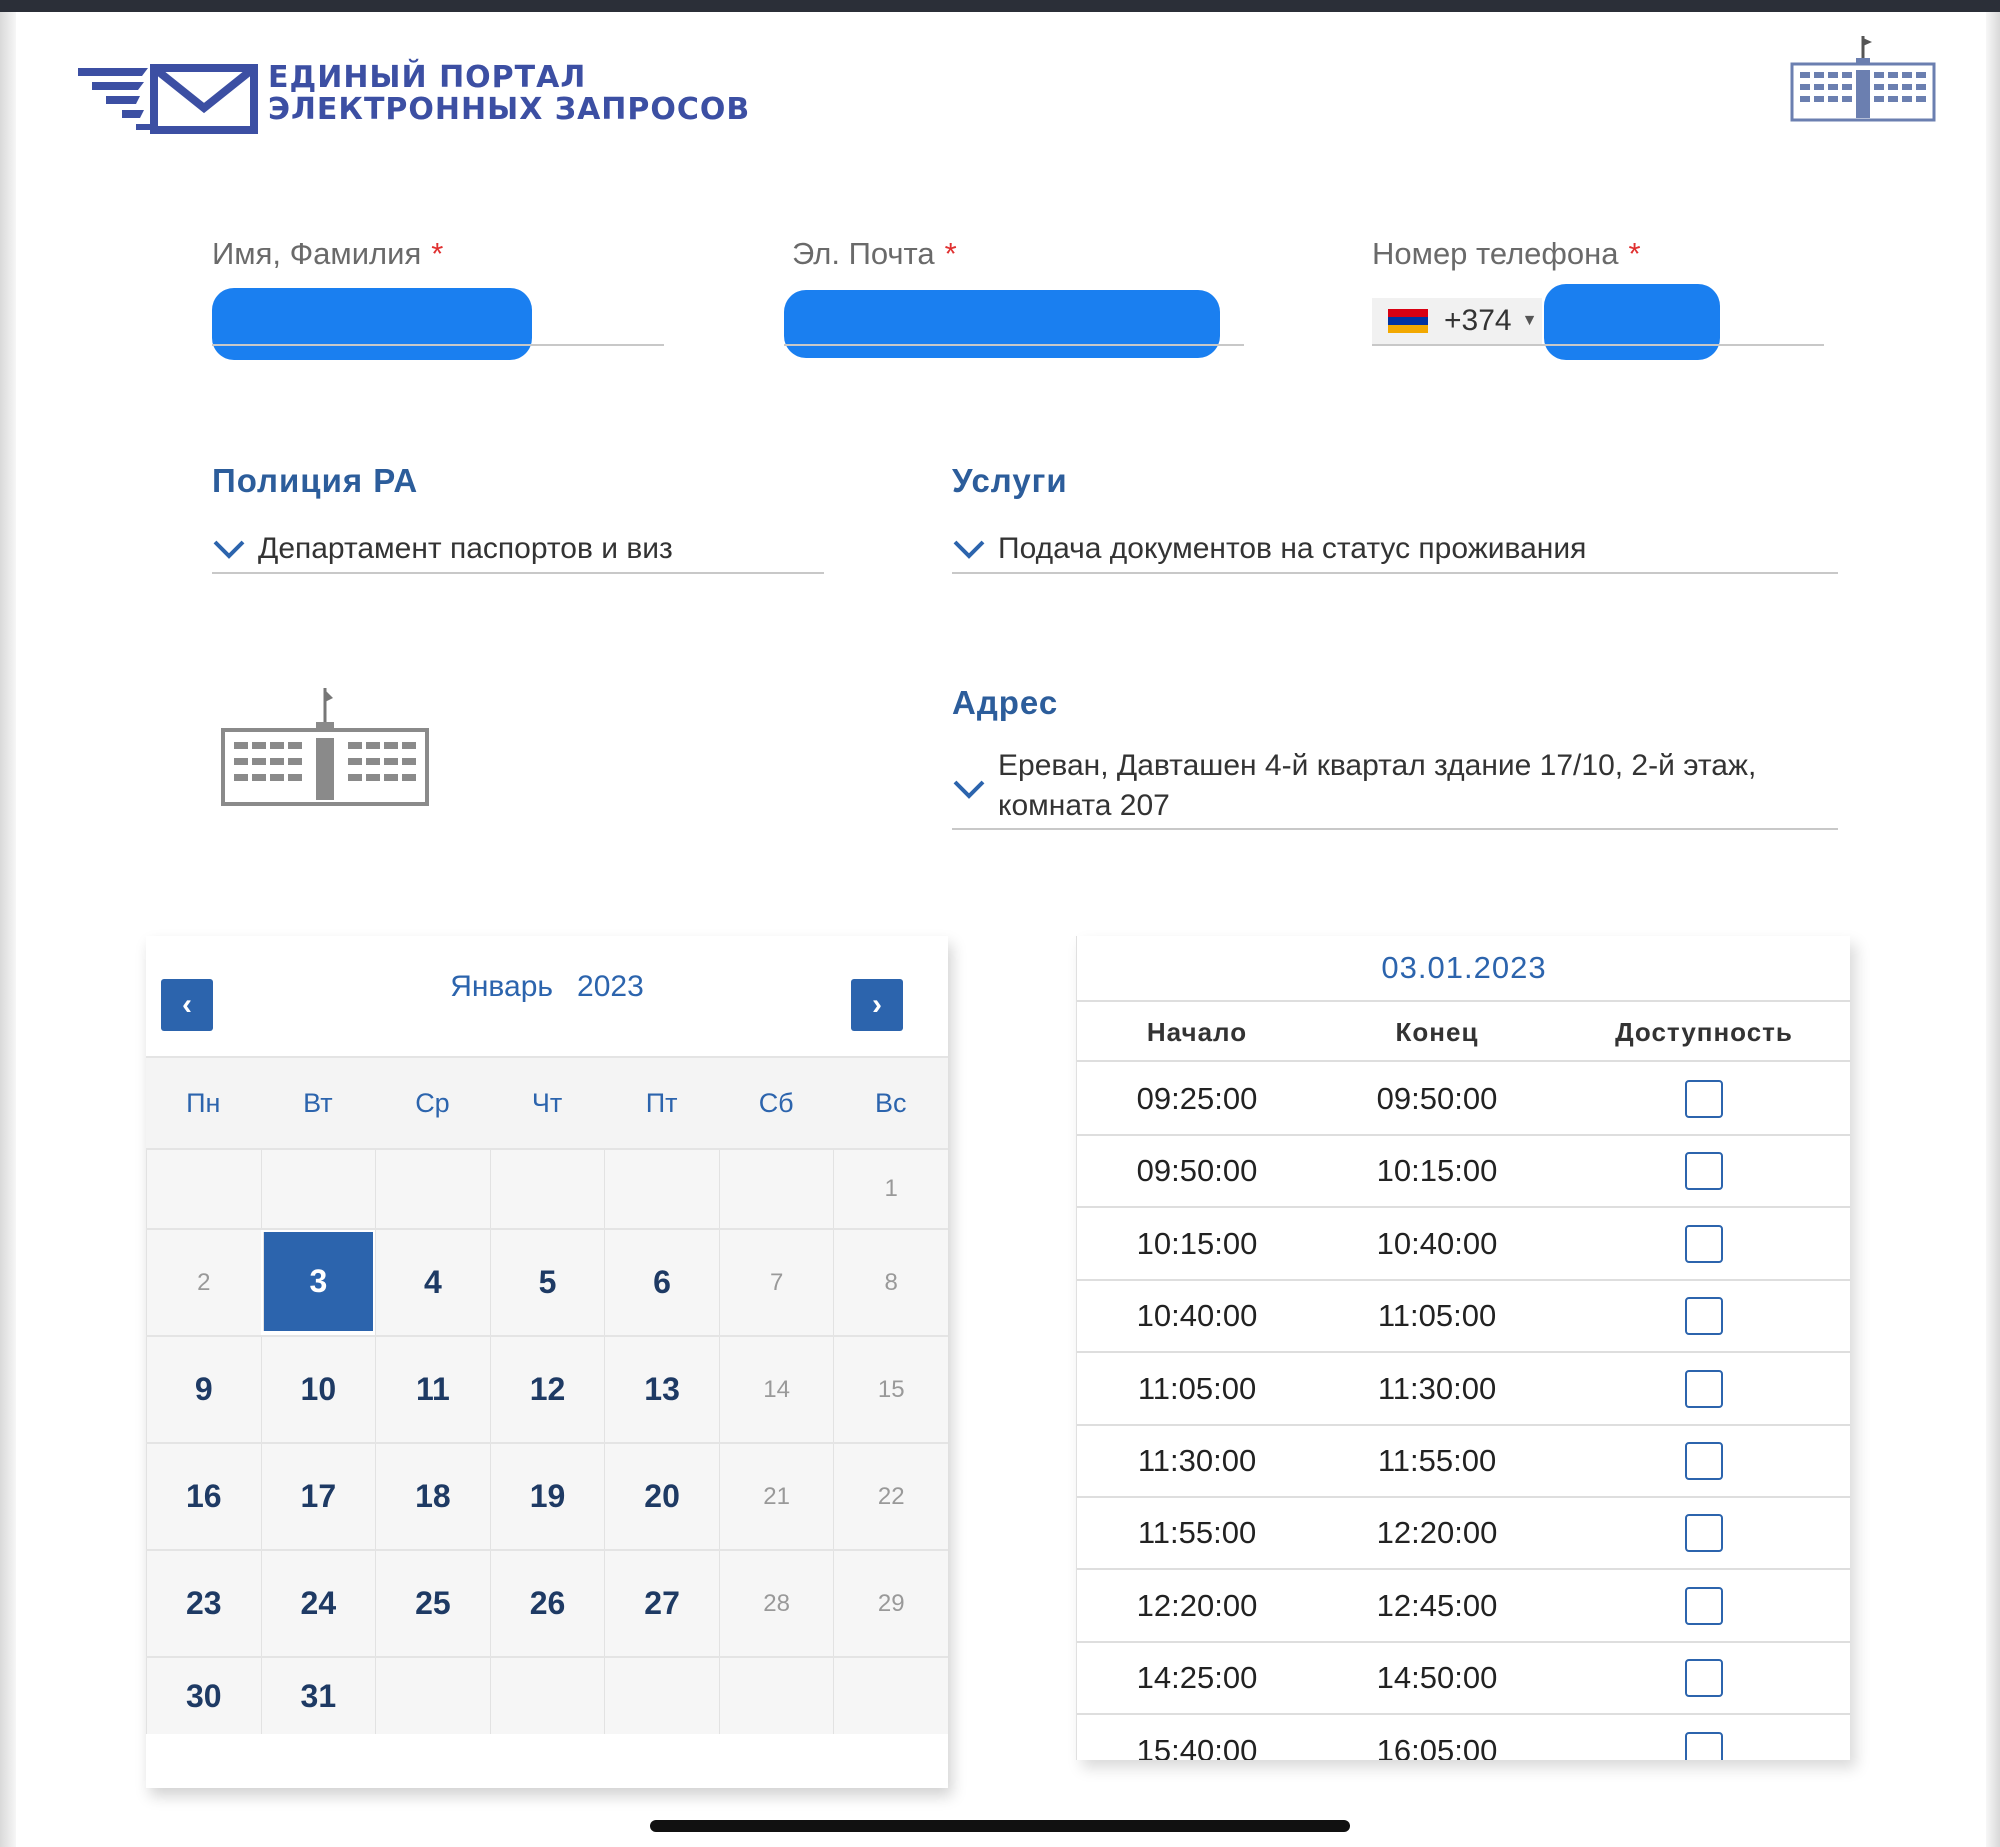 The image size is (2000, 1847). I want to click on slot-row: 11:30:00 11:55:00, so click(1463, 1462).